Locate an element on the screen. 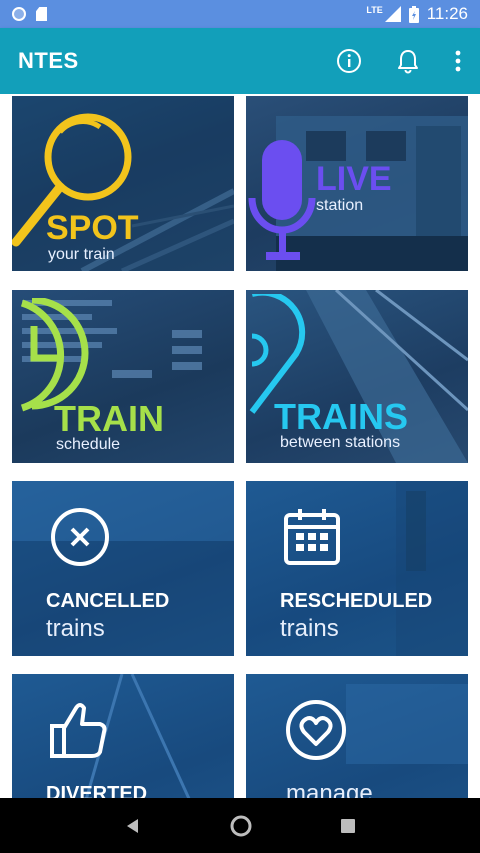 The image size is (480, 853). rescheduled-title: RESCHEDULED is located at coordinates (356, 601).